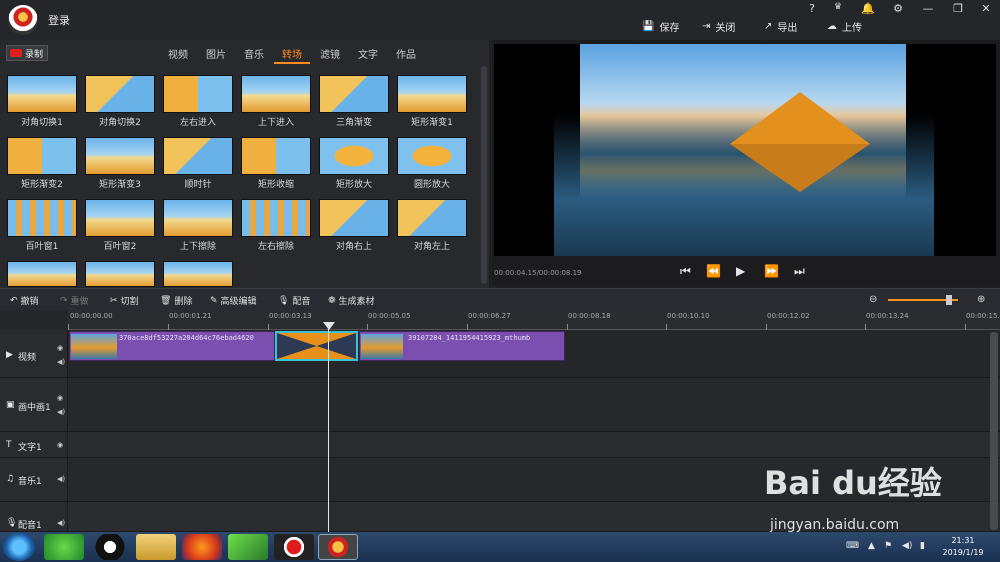  Describe the element at coordinates (368, 54) in the screenshot. I see `tab-text: 文字` at that location.